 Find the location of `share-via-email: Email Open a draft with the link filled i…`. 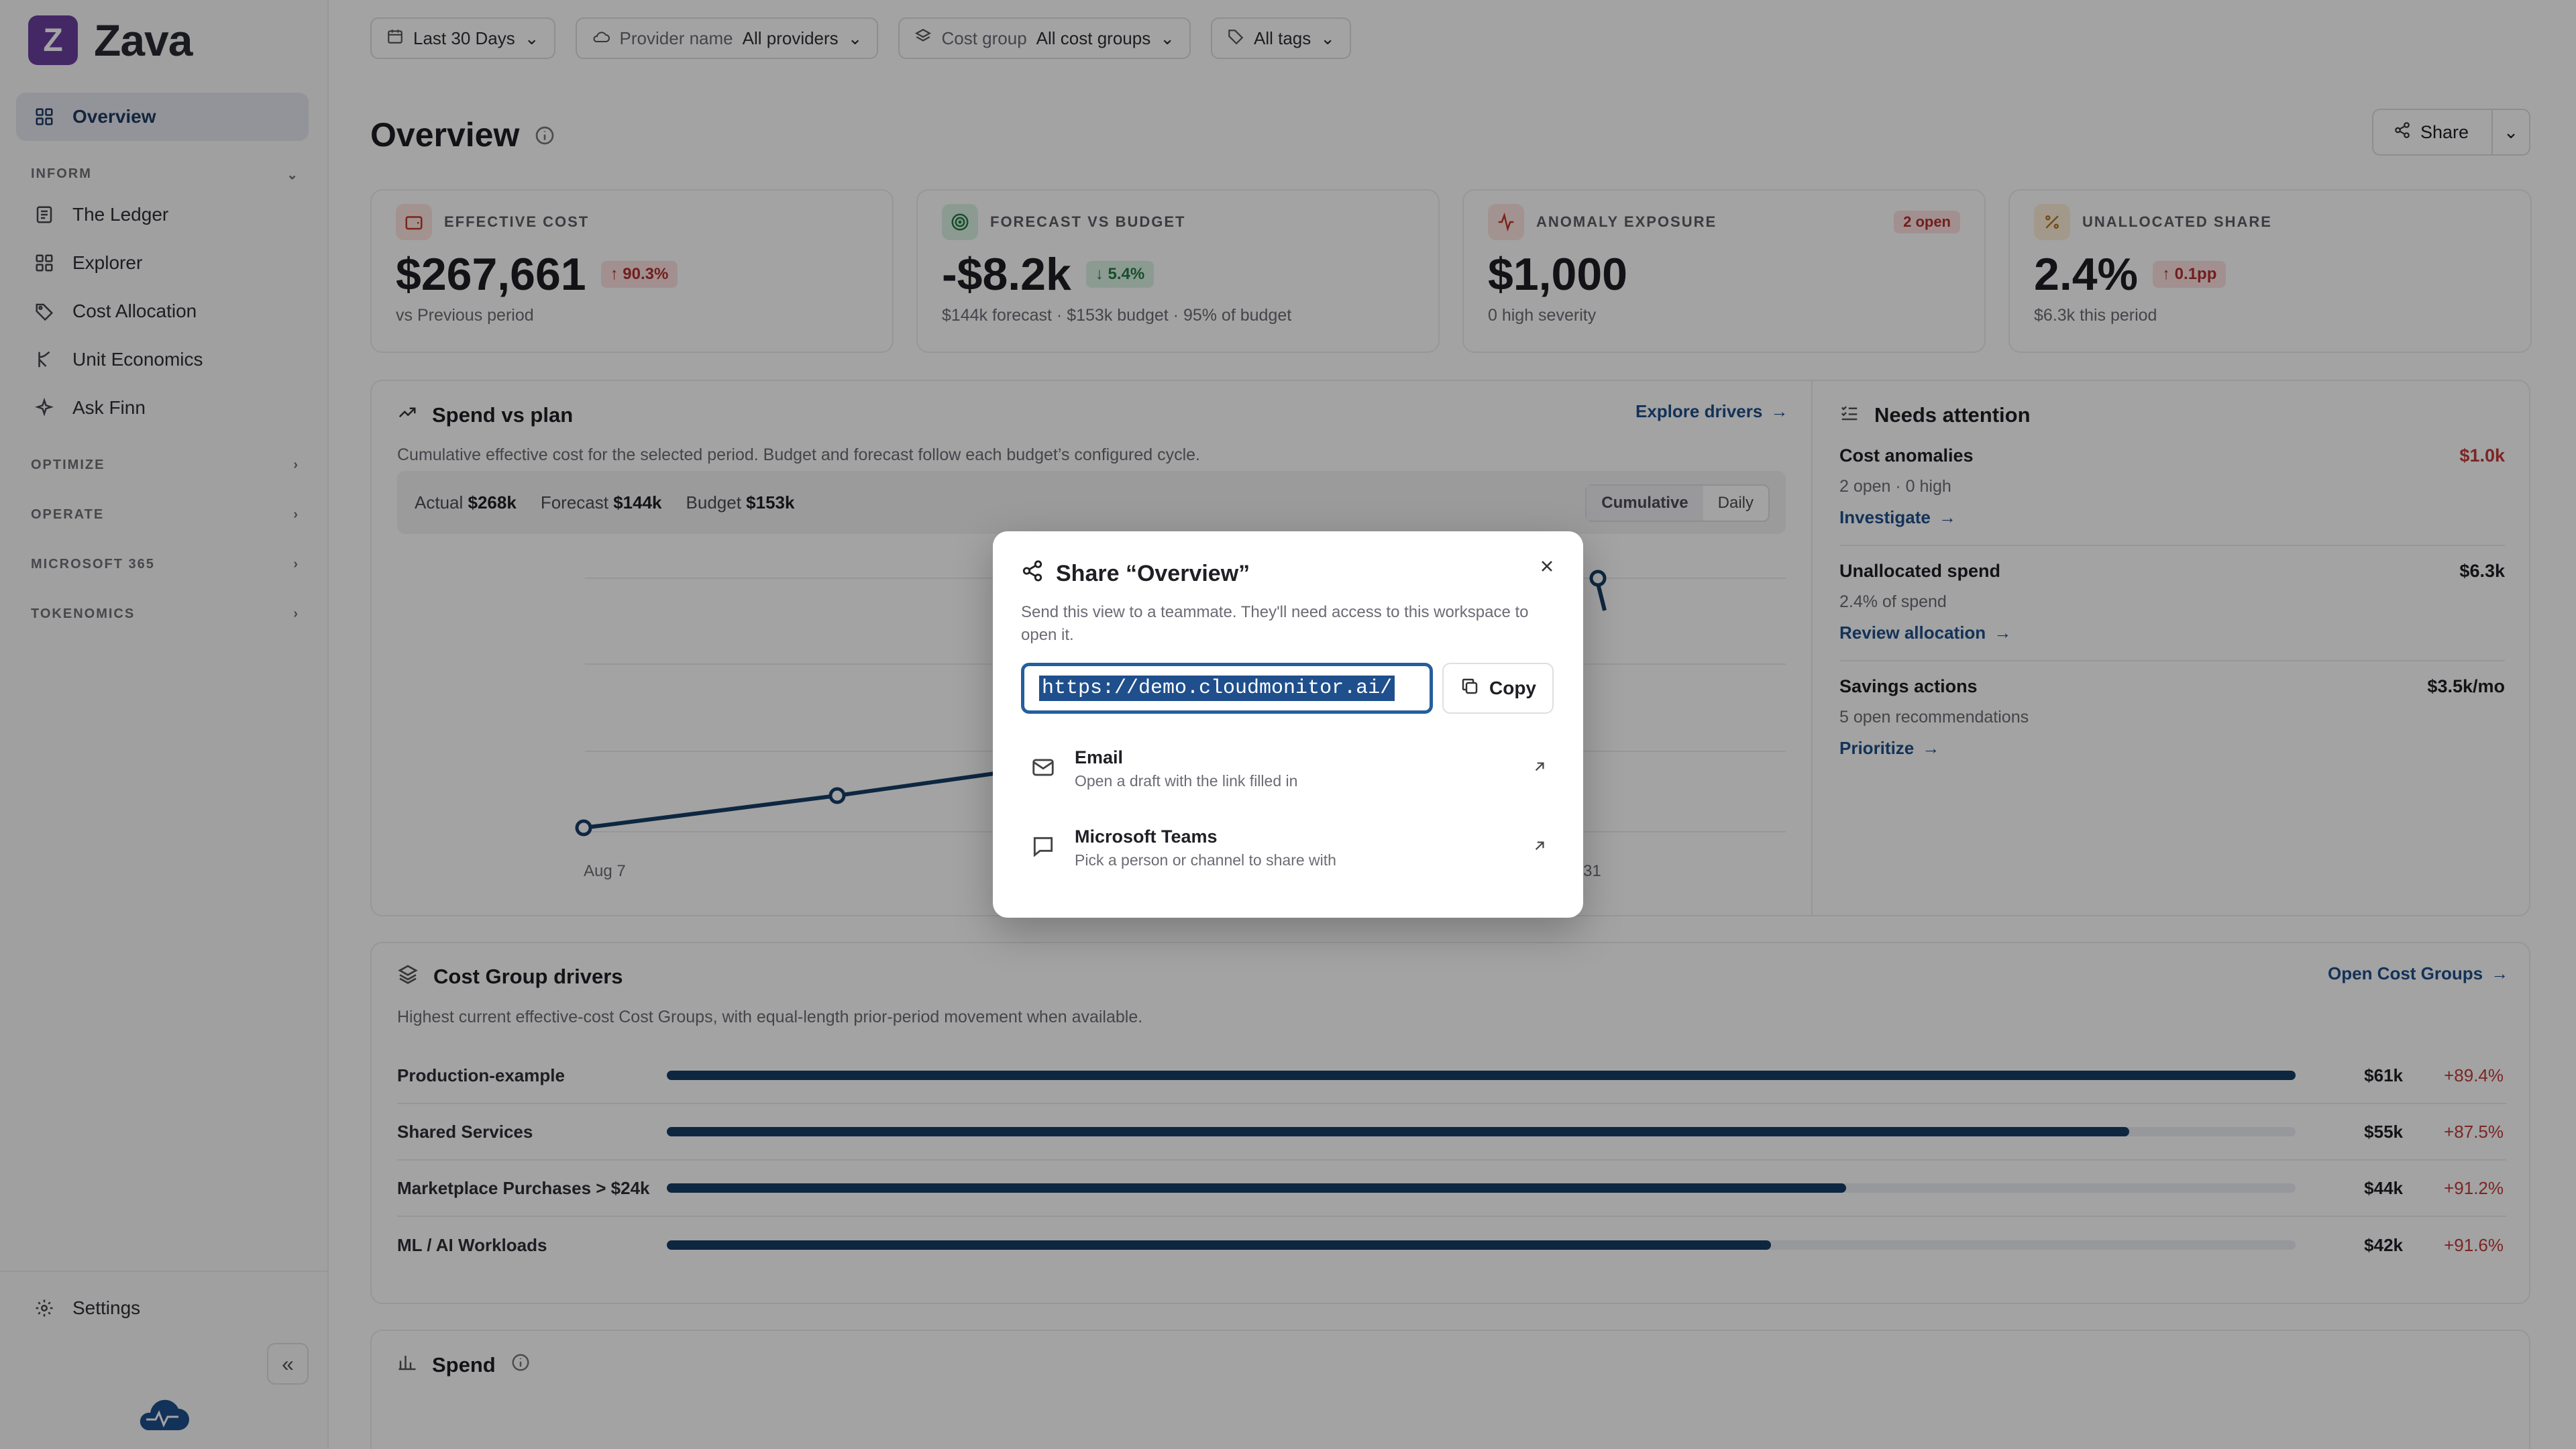

share-via-email: Email Open a draft with the link filled i… is located at coordinates (1289, 768).